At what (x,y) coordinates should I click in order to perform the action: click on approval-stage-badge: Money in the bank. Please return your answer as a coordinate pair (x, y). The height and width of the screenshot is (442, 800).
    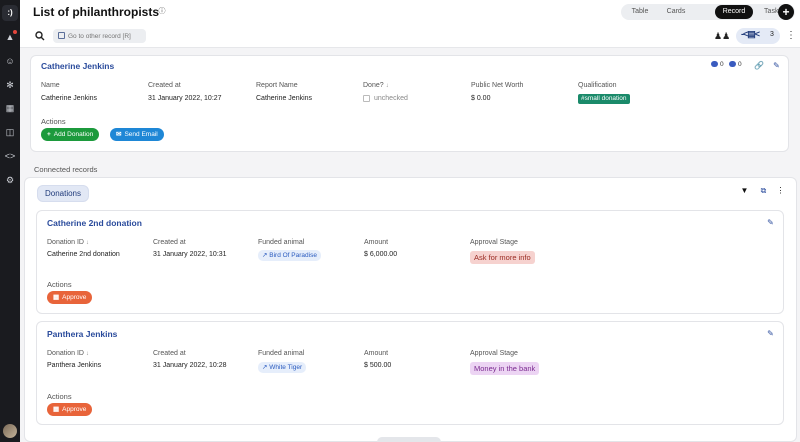
    Looking at the image, I should click on (505, 368).